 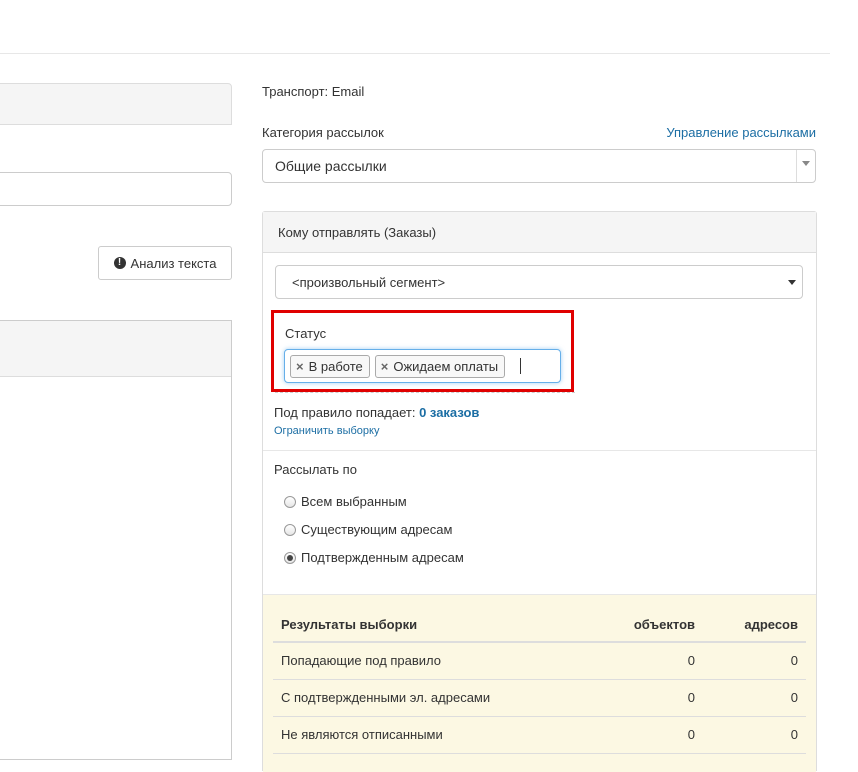 What do you see at coordinates (438, 698) in the screenshot?
I see `row-label: С подтвержденными эл. адресами` at bounding box center [438, 698].